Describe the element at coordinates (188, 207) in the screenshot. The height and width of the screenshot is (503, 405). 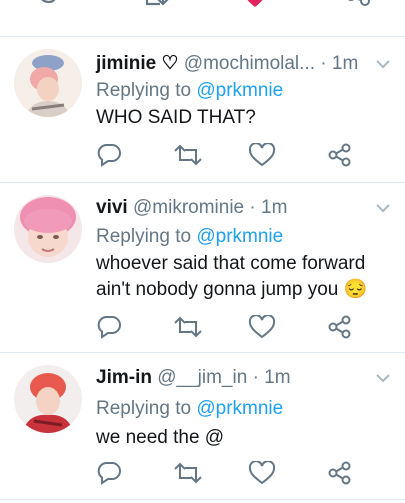
I see `handle: @mikrominie` at that location.